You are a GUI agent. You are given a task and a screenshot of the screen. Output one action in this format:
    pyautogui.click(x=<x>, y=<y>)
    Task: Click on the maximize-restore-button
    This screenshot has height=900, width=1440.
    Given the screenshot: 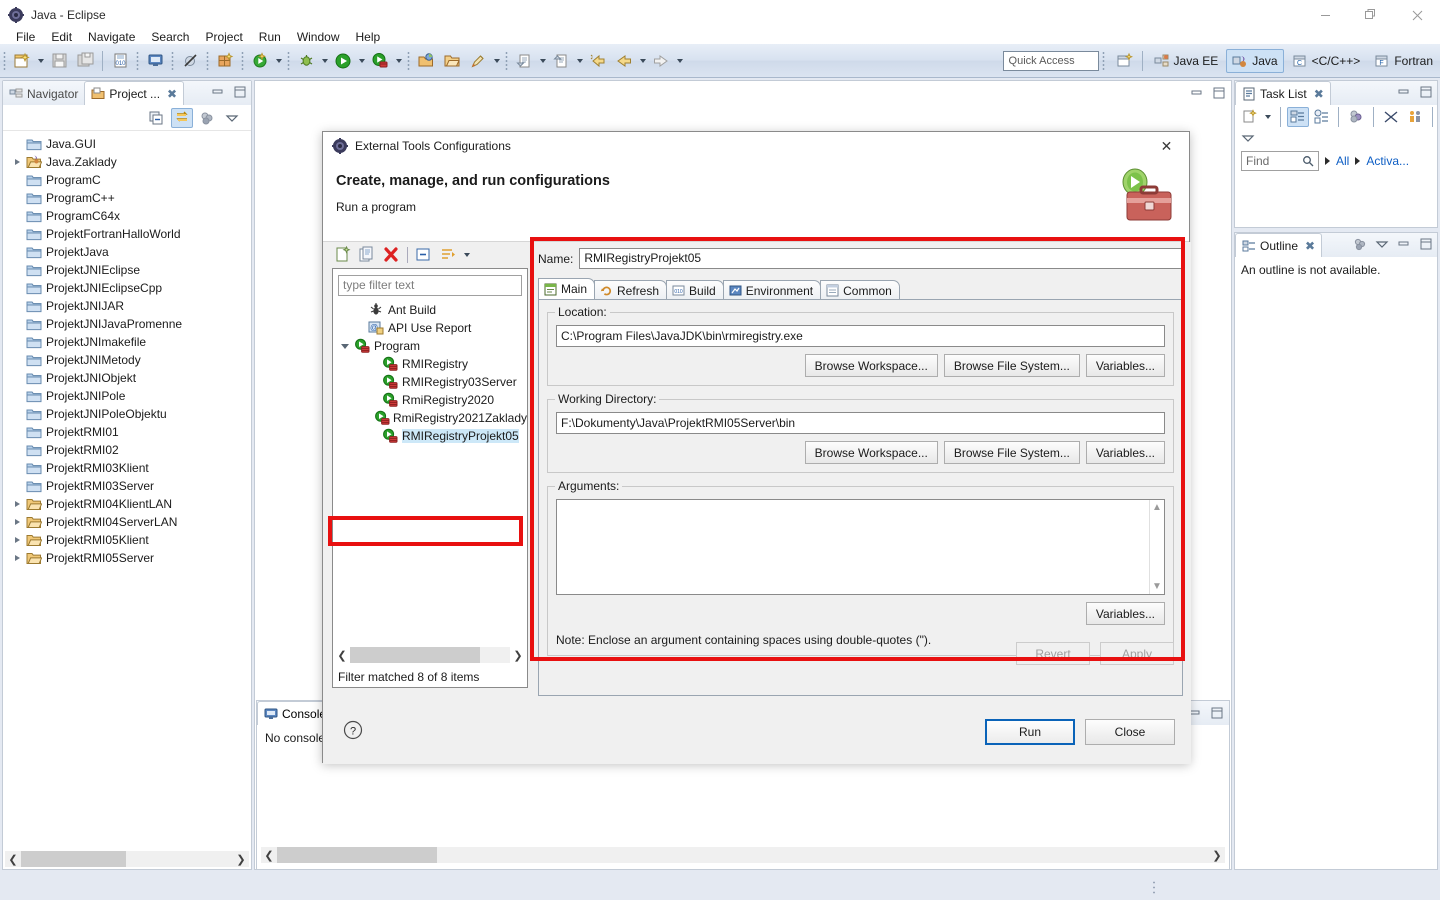 What is the action you would take?
    pyautogui.click(x=1371, y=15)
    